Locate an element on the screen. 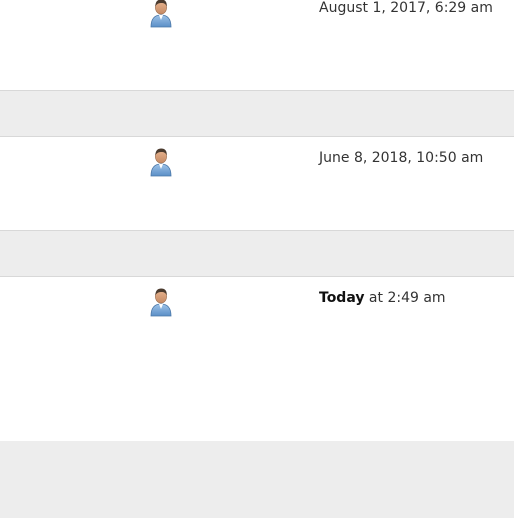 The width and height of the screenshot is (514, 518). list-footer is located at coordinates (257, 479).